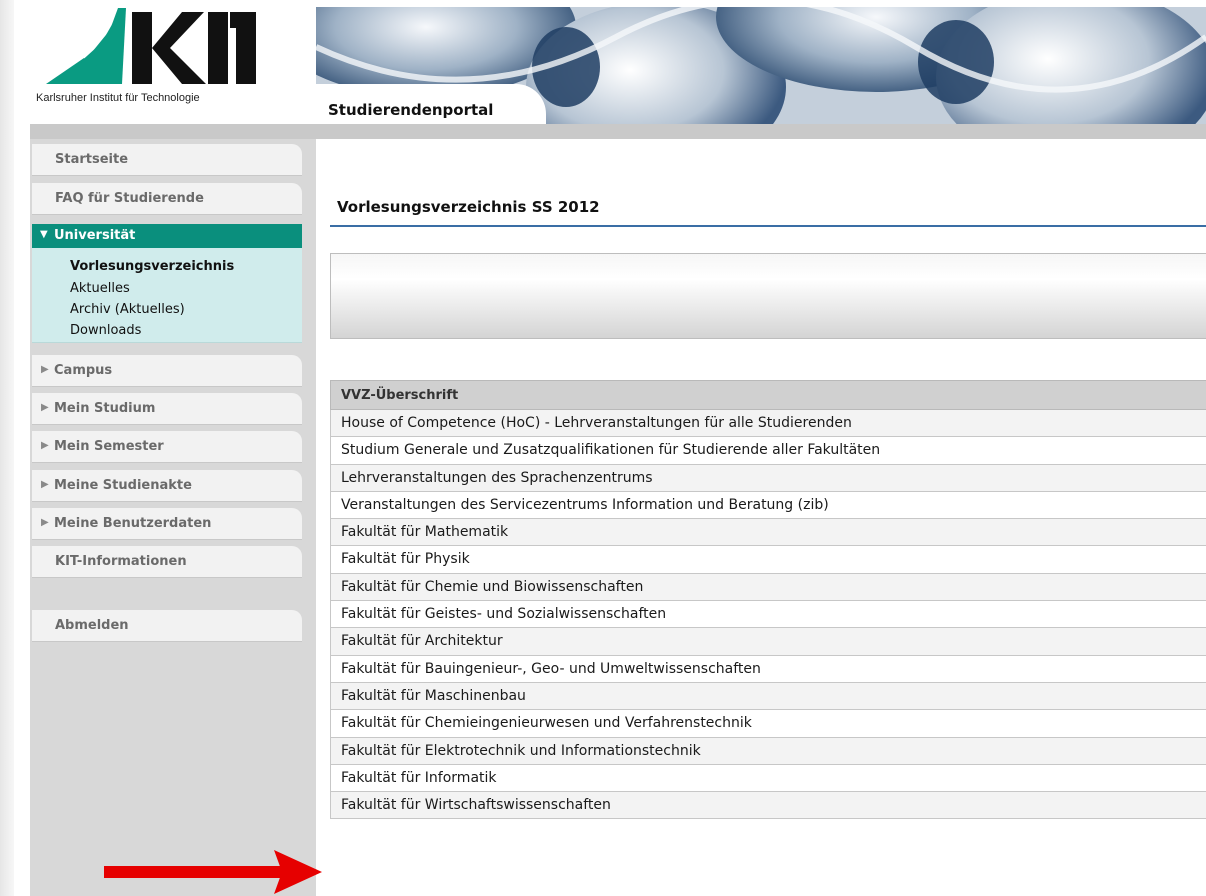  I want to click on sidebar-item-mein-semester: ▶ Mein Semester, so click(167, 447).